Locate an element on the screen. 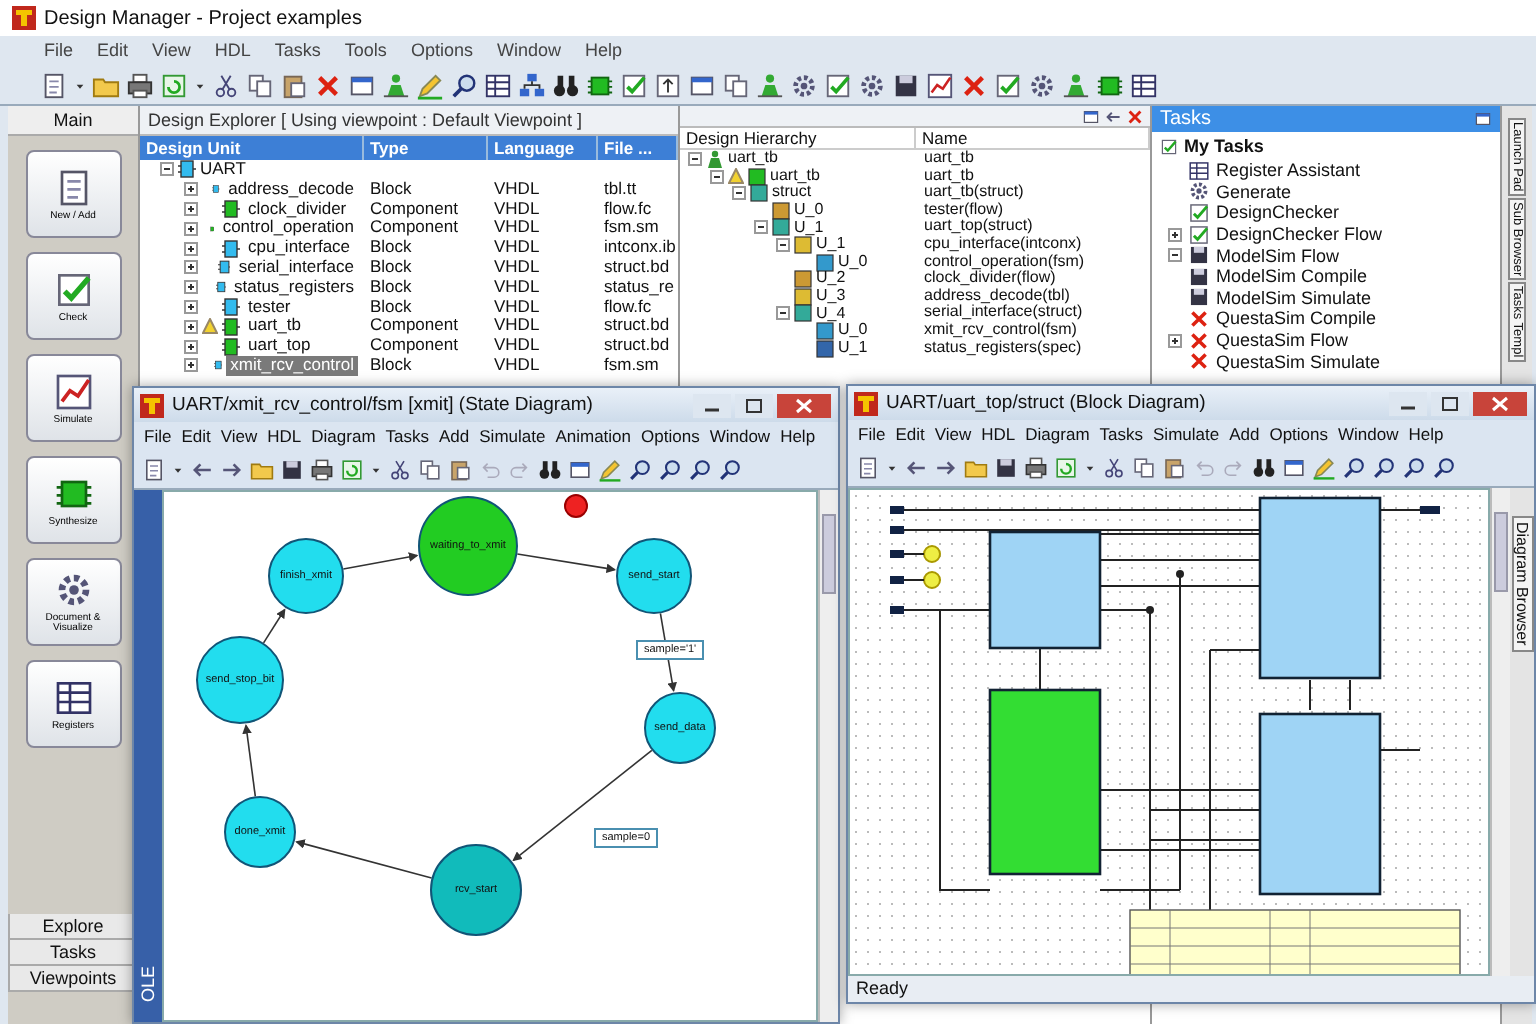 This screenshot has height=1024, width=1536. forward-arrow-icon is located at coordinates (946, 468).